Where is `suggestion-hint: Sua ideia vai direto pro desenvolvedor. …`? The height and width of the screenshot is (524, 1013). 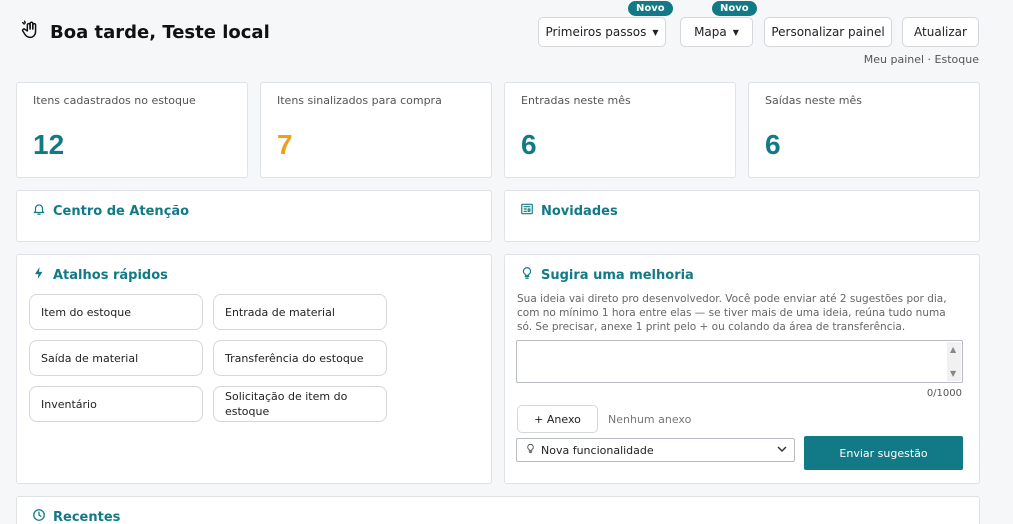
suggestion-hint: Sua ideia vai direto pro desenvolvedor. … is located at coordinates (732, 313).